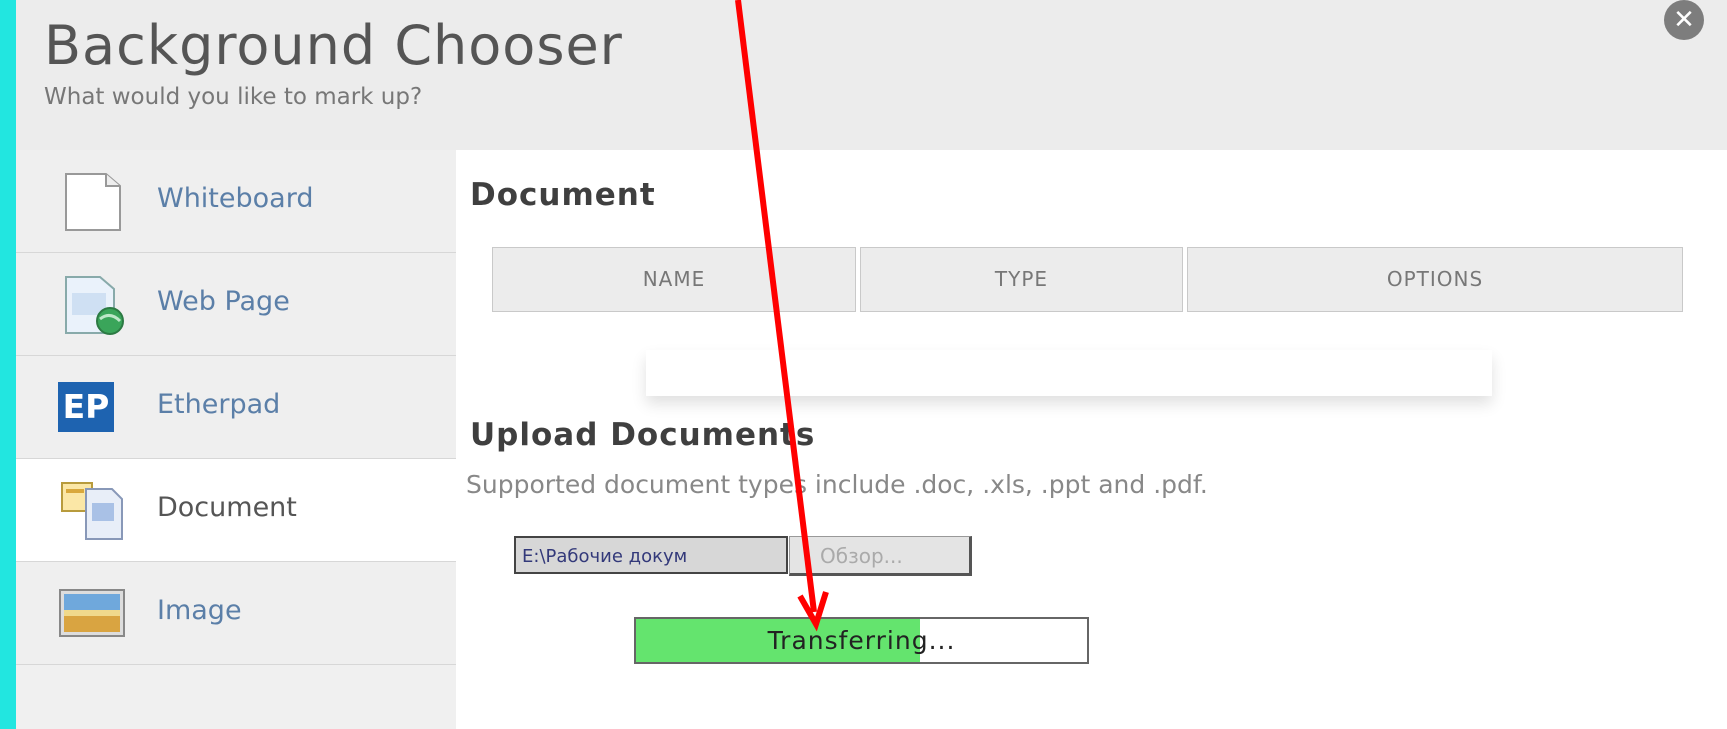  What do you see at coordinates (223, 301) in the screenshot?
I see `sidebar-item-label: Web Page` at bounding box center [223, 301].